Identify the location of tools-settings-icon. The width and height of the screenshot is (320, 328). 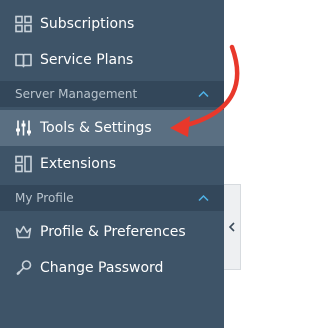
(23, 128).